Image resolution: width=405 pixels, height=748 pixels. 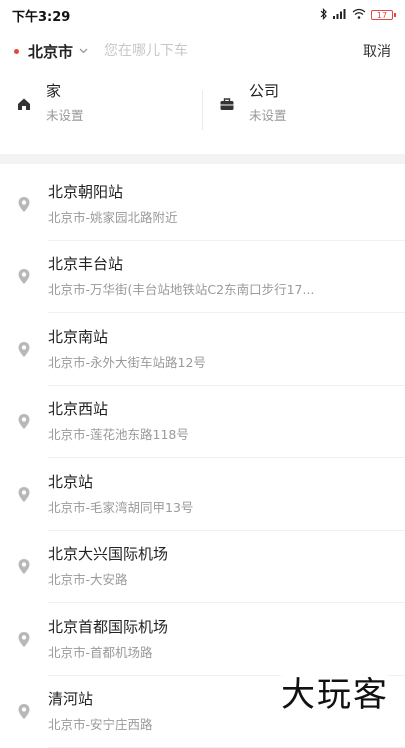 I want to click on status-time: 下午3:29, so click(x=41, y=15).